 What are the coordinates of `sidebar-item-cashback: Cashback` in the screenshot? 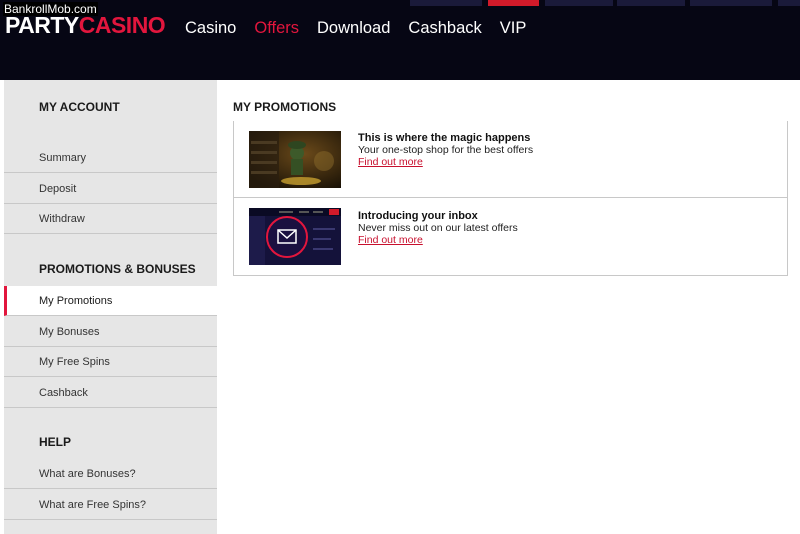 It's located at (110, 393).